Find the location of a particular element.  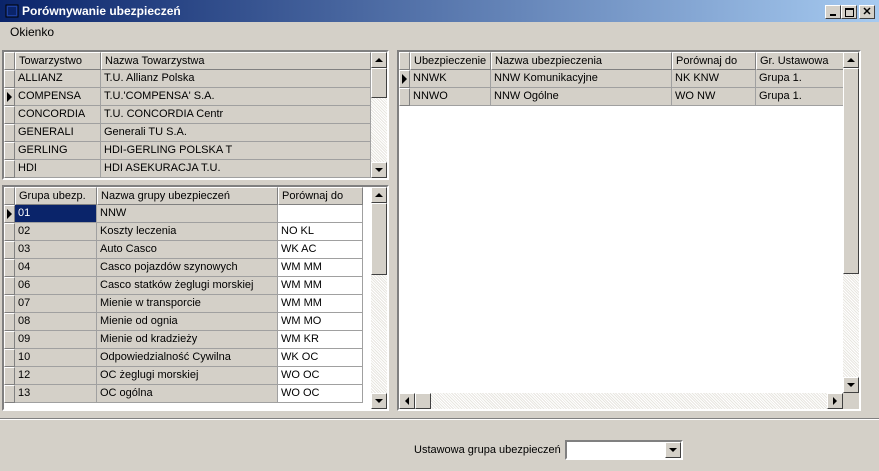

companies-vscroll is located at coordinates (379, 115).